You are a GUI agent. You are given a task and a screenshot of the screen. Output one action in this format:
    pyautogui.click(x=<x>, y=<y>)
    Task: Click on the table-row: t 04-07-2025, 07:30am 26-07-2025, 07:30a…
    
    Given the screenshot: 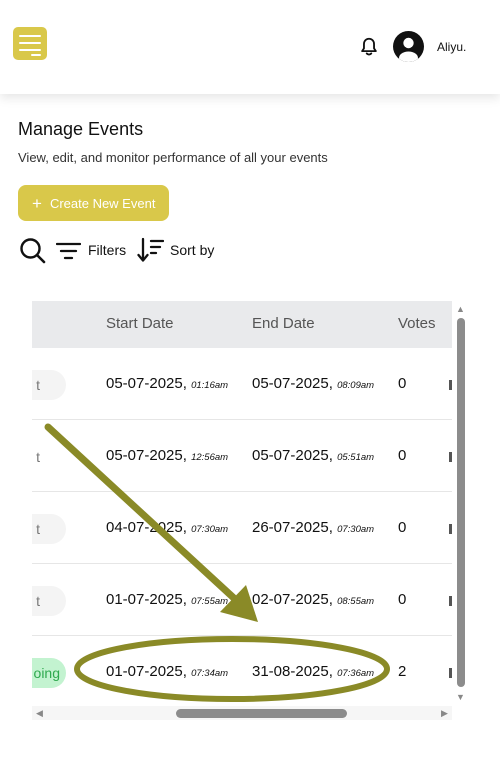 What is the action you would take?
    pyautogui.click(x=242, y=528)
    